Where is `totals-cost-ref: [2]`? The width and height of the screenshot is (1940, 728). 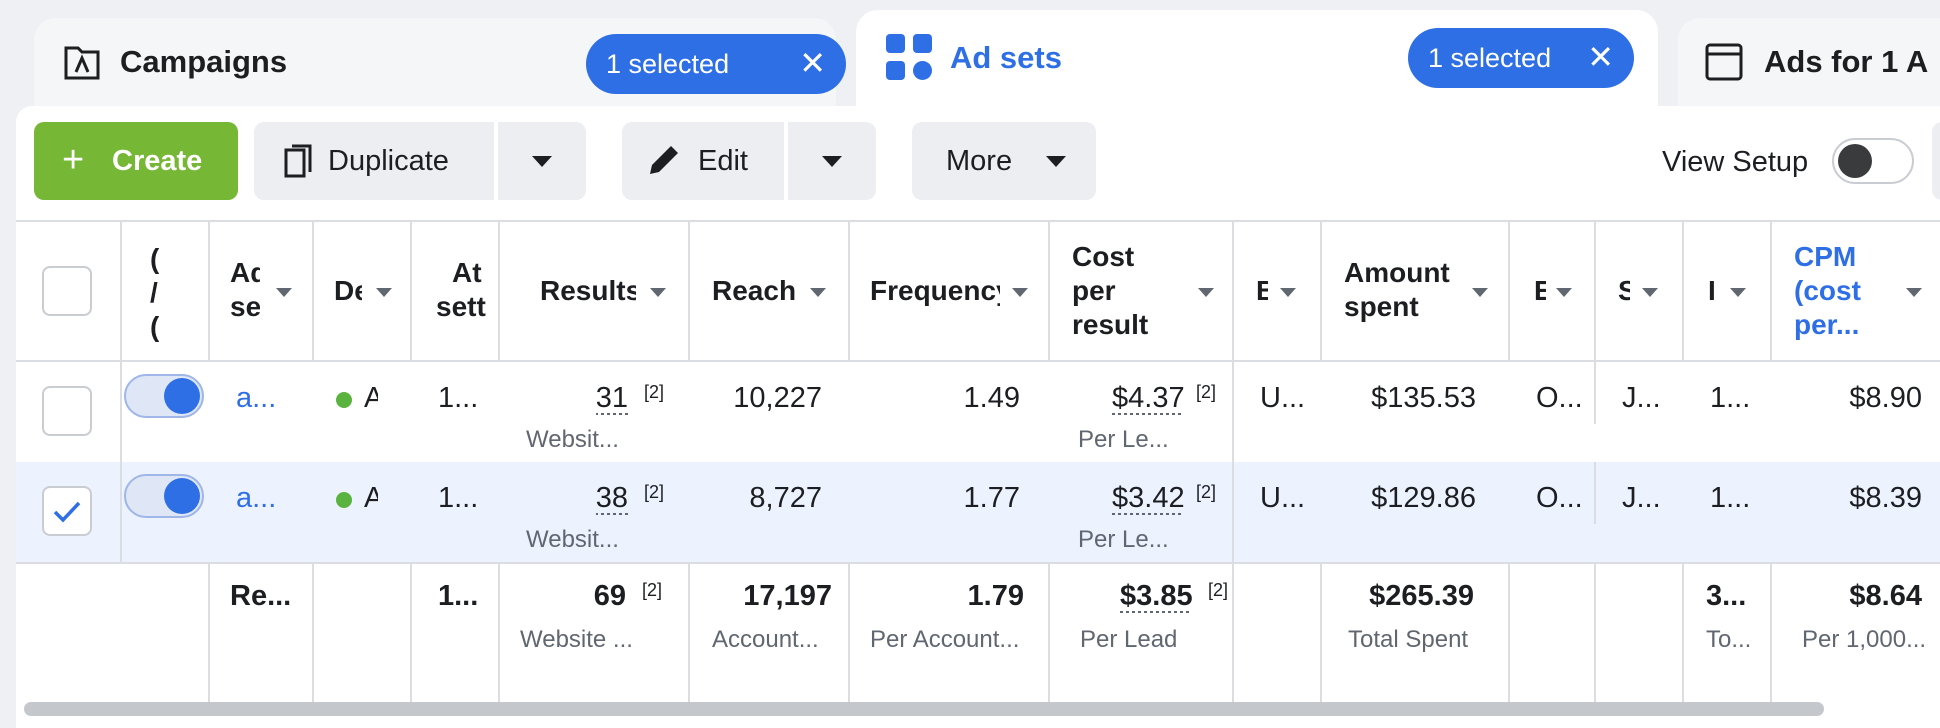
totals-cost-ref: [2] is located at coordinates (1218, 590).